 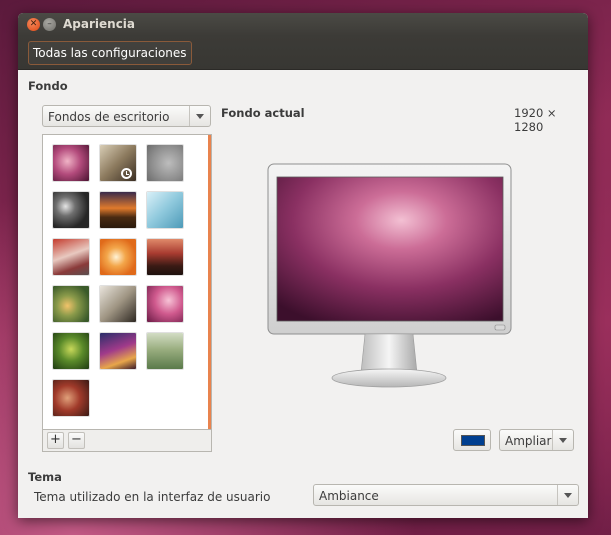 I want to click on wallpaper-poppy-flowers-thumbnail, so click(x=71, y=304).